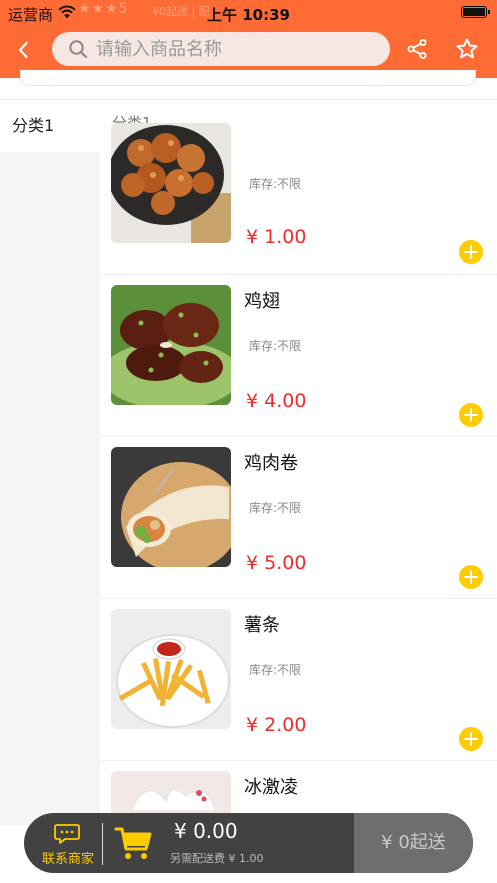 The width and height of the screenshot is (497, 883). I want to click on search-icon, so click(78, 49).